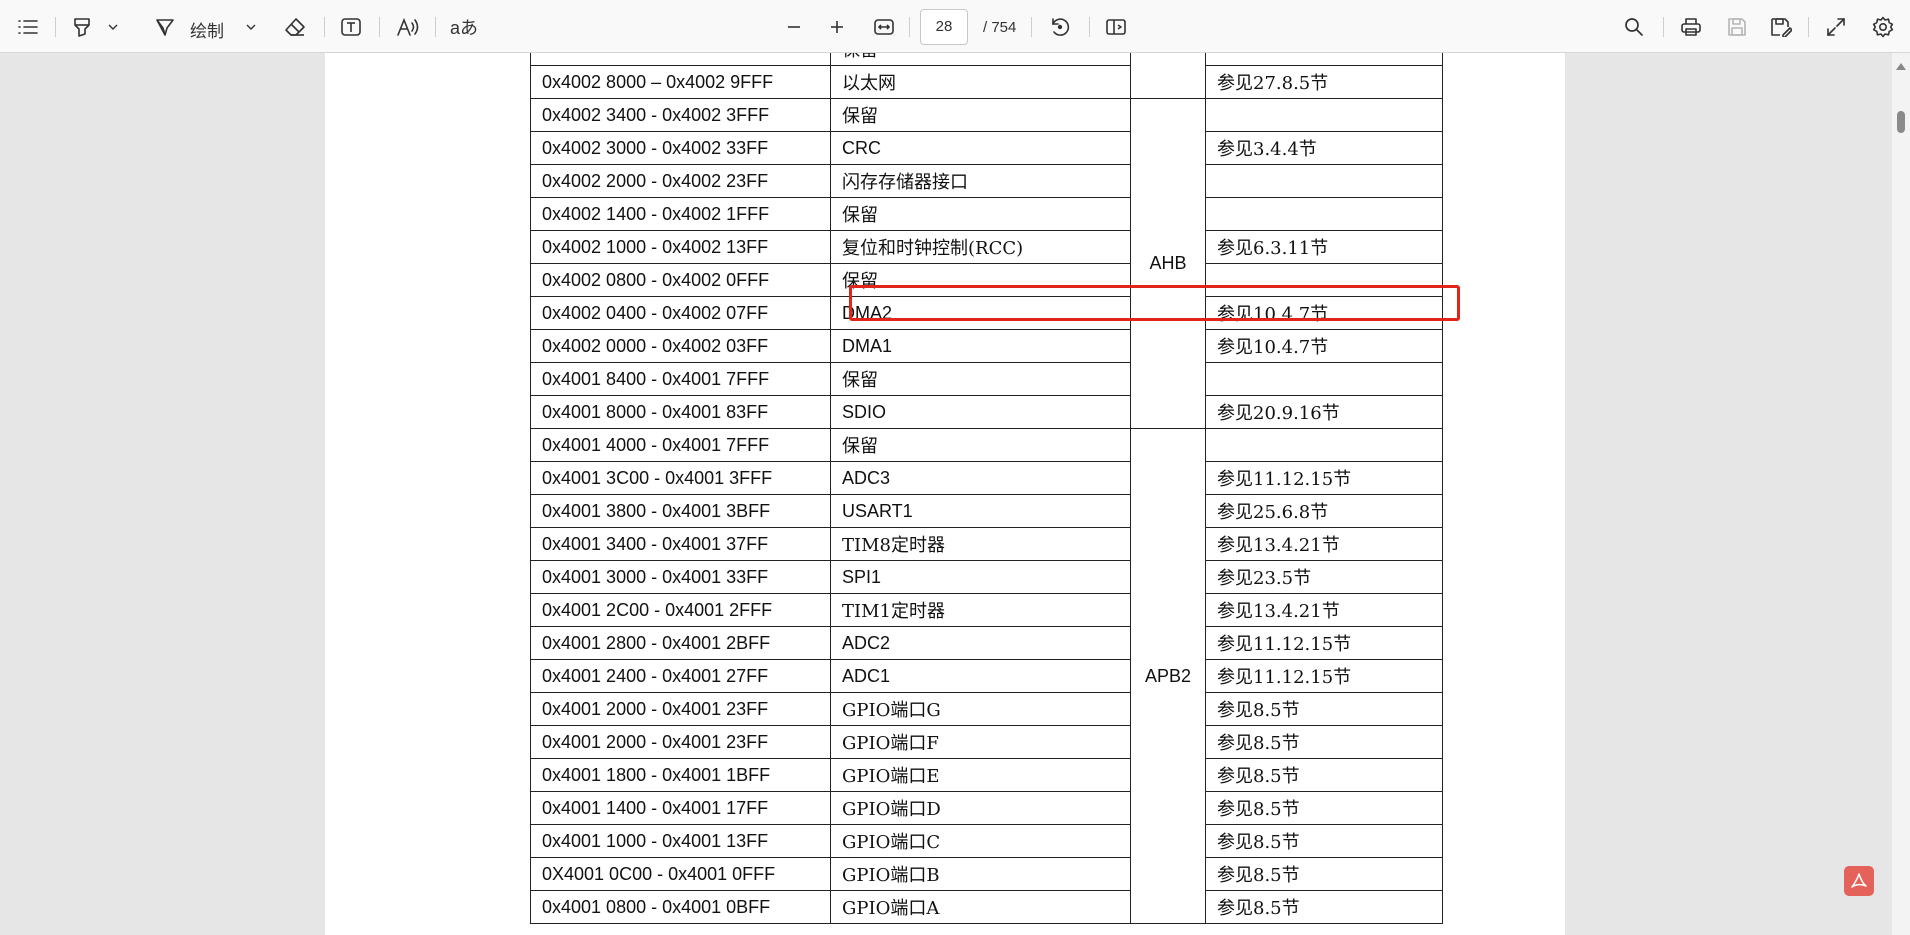 This screenshot has height=935, width=1910. Describe the element at coordinates (980, 148) in the screenshot. I see `peripheral-cell: CRC` at that location.